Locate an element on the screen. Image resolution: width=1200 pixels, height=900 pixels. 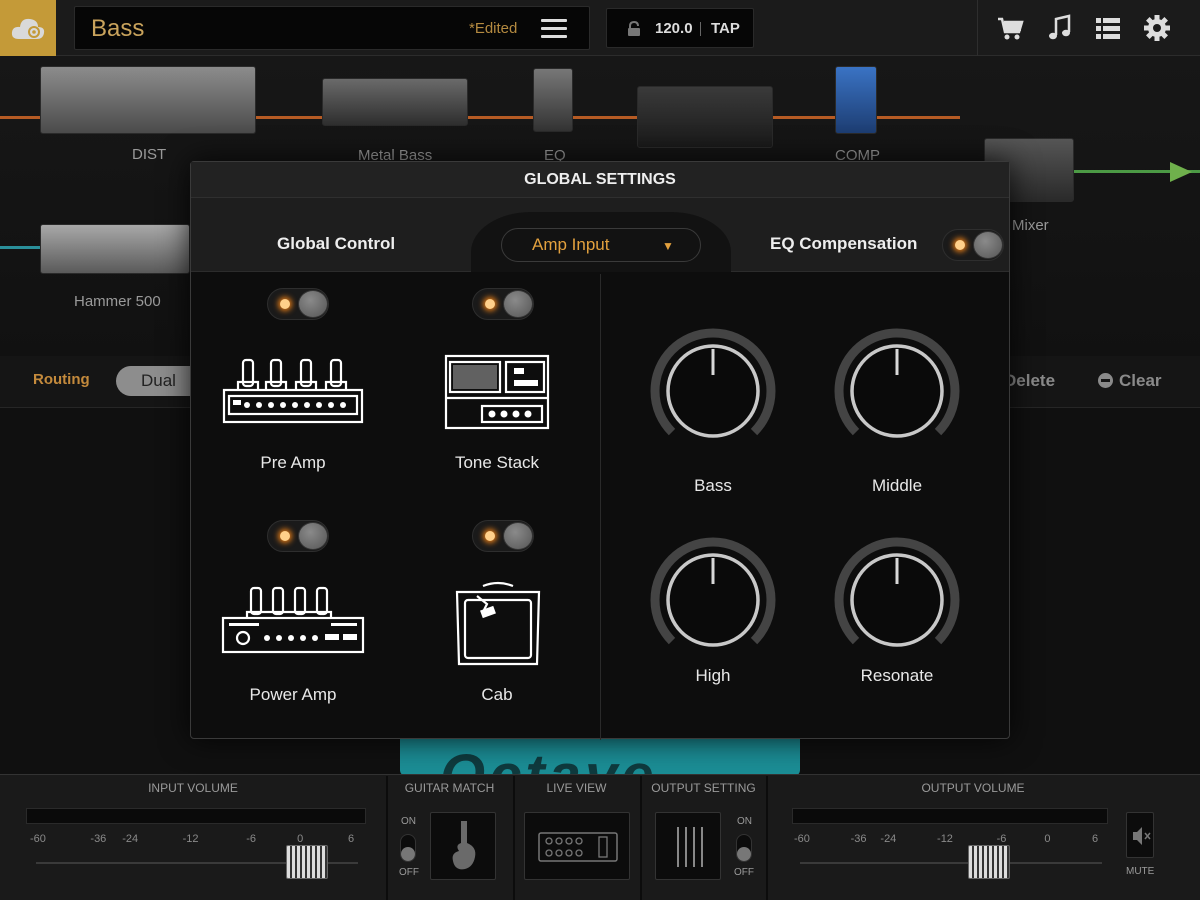
chain-module-label: Hammer 500 is located at coordinates (117, 301).